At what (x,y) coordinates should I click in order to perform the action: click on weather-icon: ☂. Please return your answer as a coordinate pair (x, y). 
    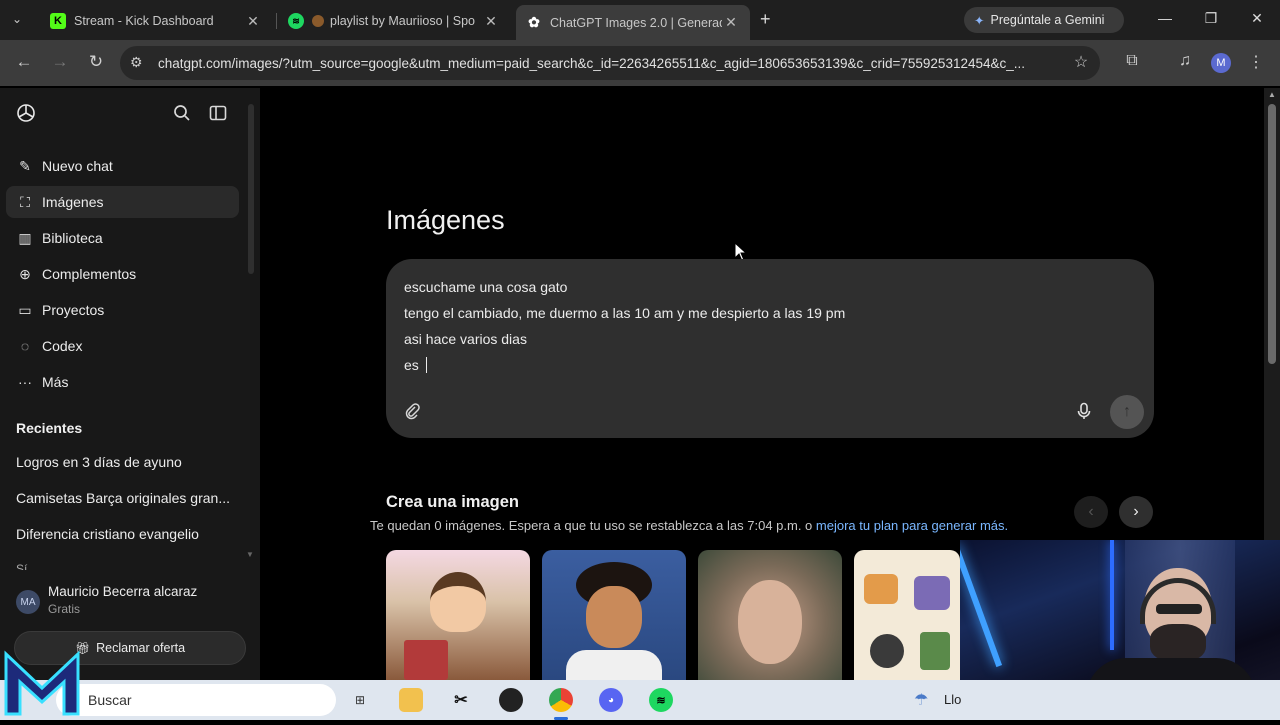
    Looking at the image, I should click on (921, 700).